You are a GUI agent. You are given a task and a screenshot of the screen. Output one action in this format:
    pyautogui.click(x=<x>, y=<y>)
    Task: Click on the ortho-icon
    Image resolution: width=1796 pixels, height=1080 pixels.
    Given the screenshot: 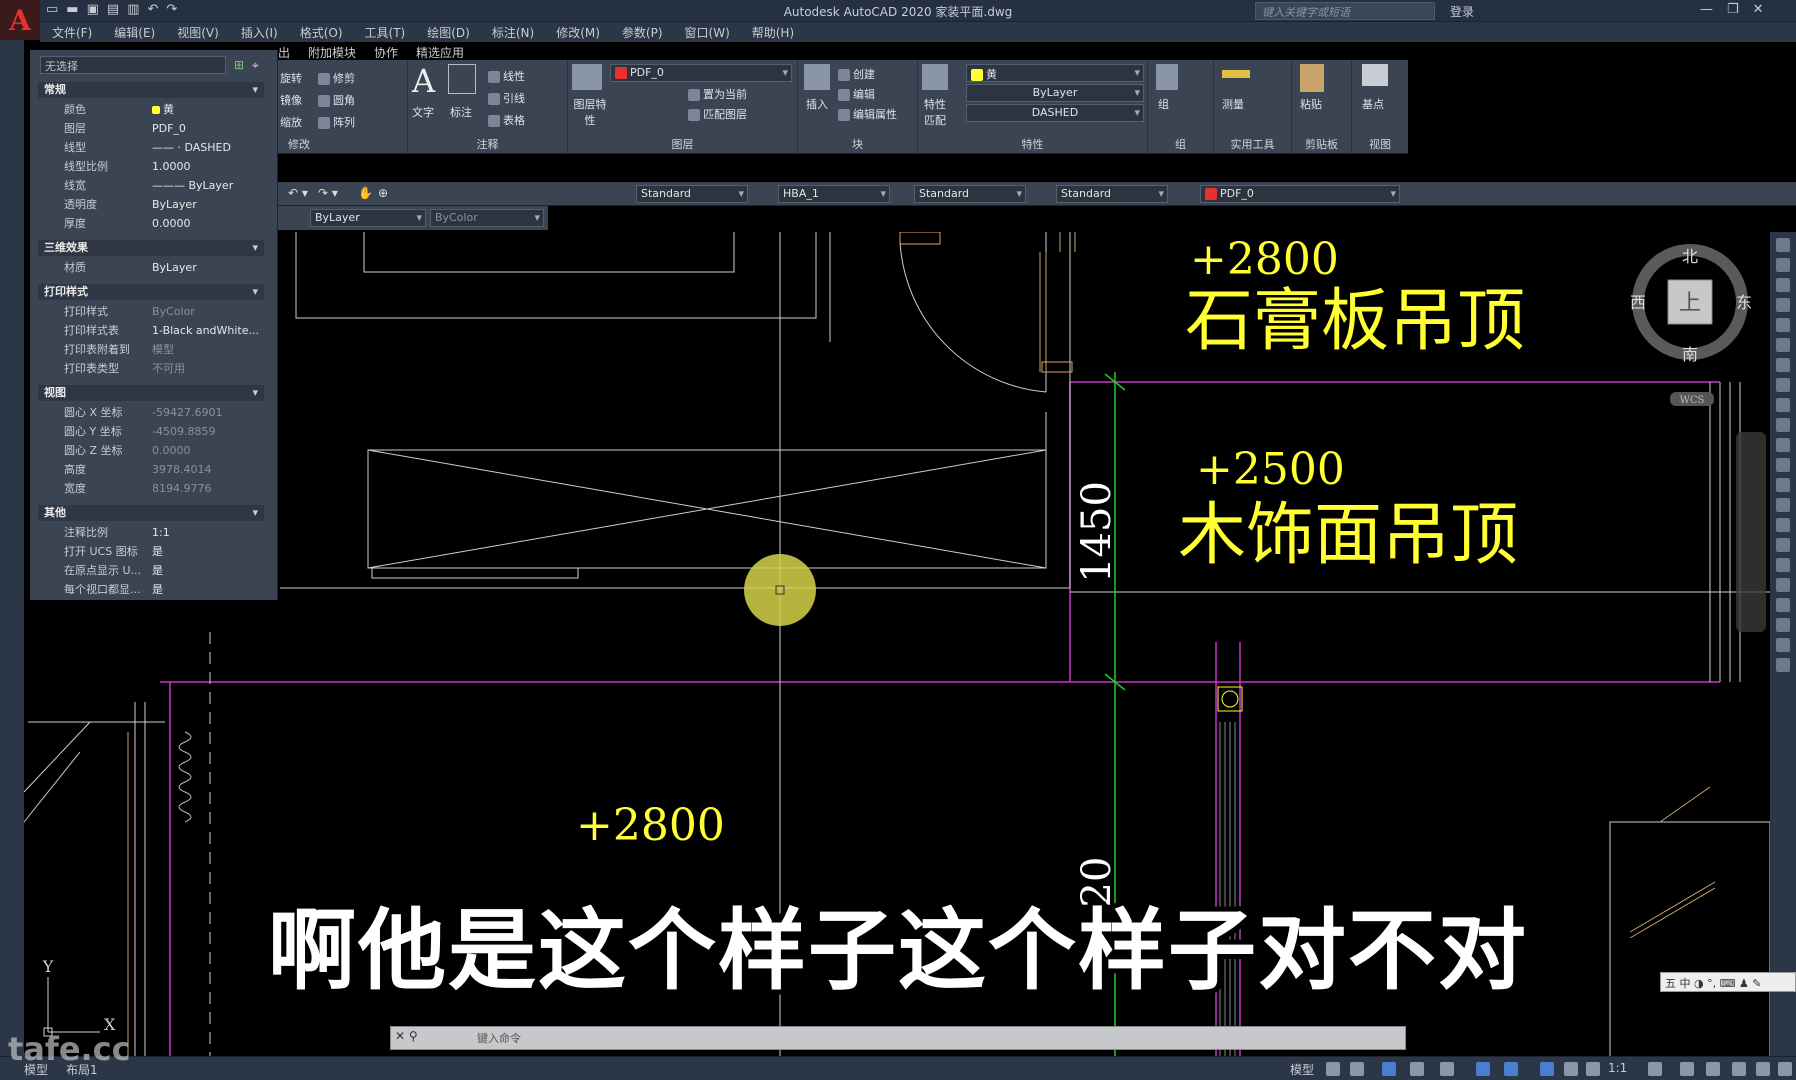 What is the action you would take?
    pyautogui.click(x=1389, y=1069)
    